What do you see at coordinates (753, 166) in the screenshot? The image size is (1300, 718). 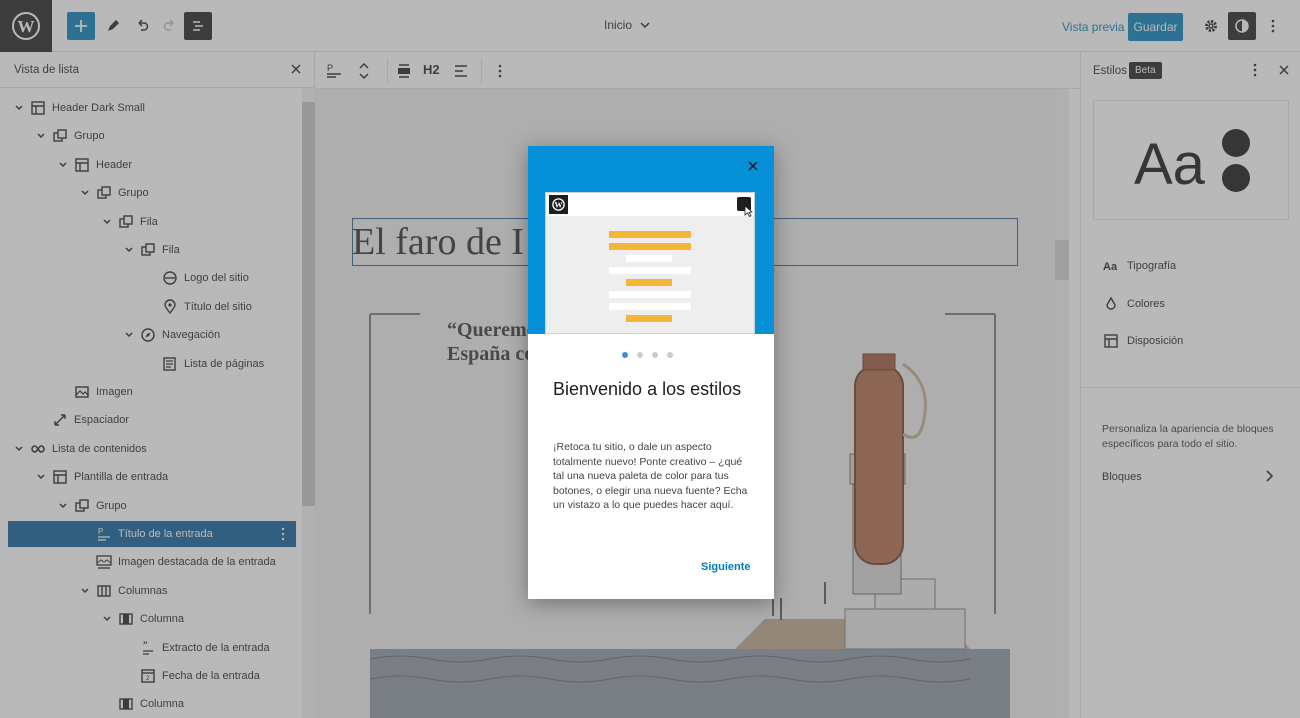 I see `close-icon` at bounding box center [753, 166].